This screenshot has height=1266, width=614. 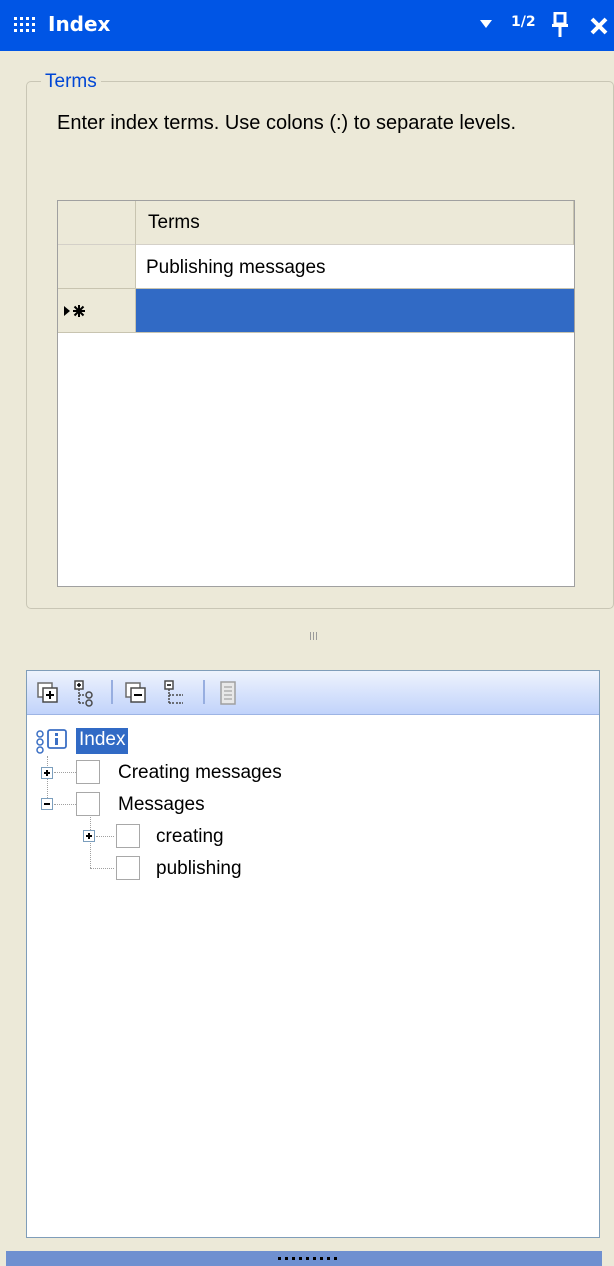 What do you see at coordinates (236, 267) in the screenshot?
I see `terms-cell-value: Publishing messages` at bounding box center [236, 267].